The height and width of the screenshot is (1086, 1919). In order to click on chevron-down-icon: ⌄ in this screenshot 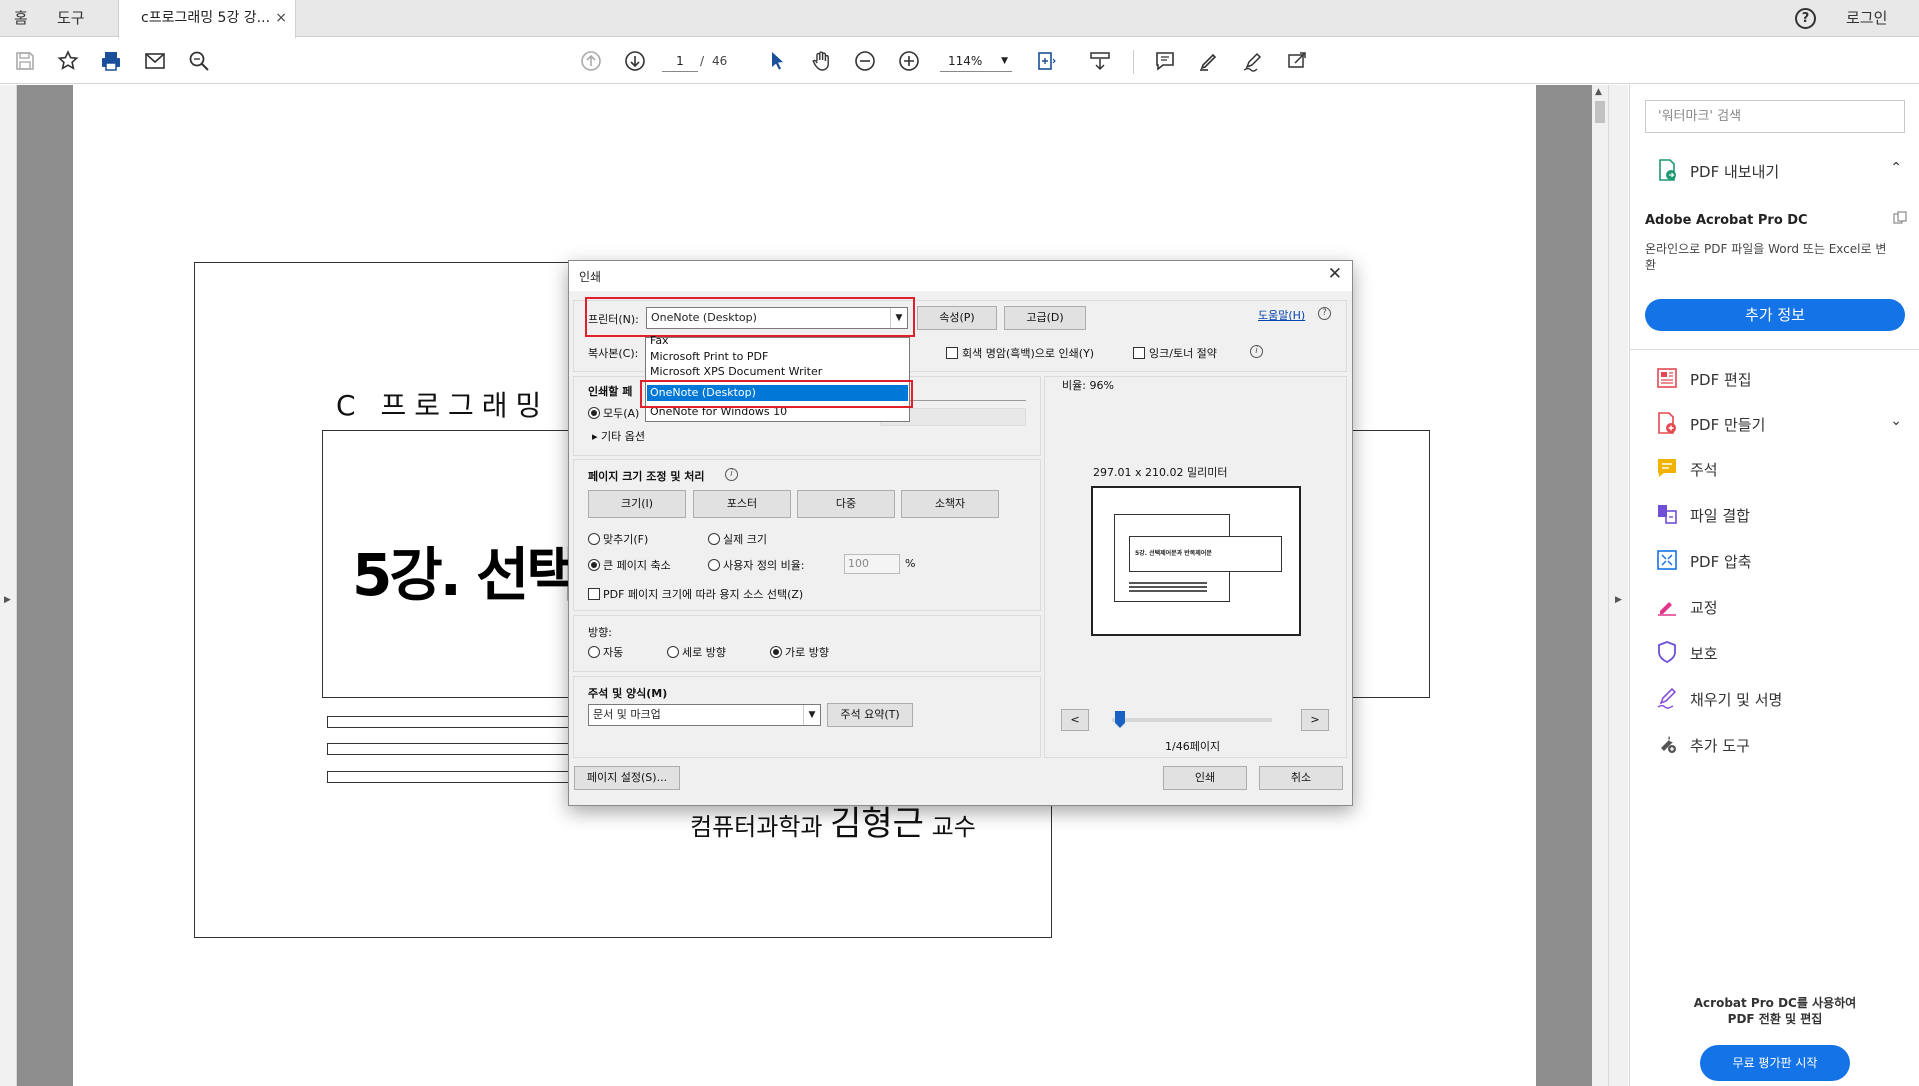, I will do `click(1896, 421)`.